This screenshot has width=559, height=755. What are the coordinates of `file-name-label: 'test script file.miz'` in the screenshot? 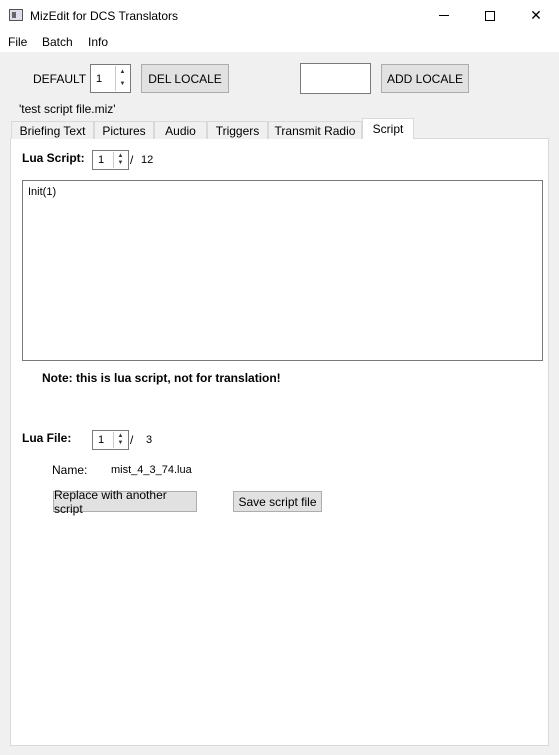 It's located at (67, 109).